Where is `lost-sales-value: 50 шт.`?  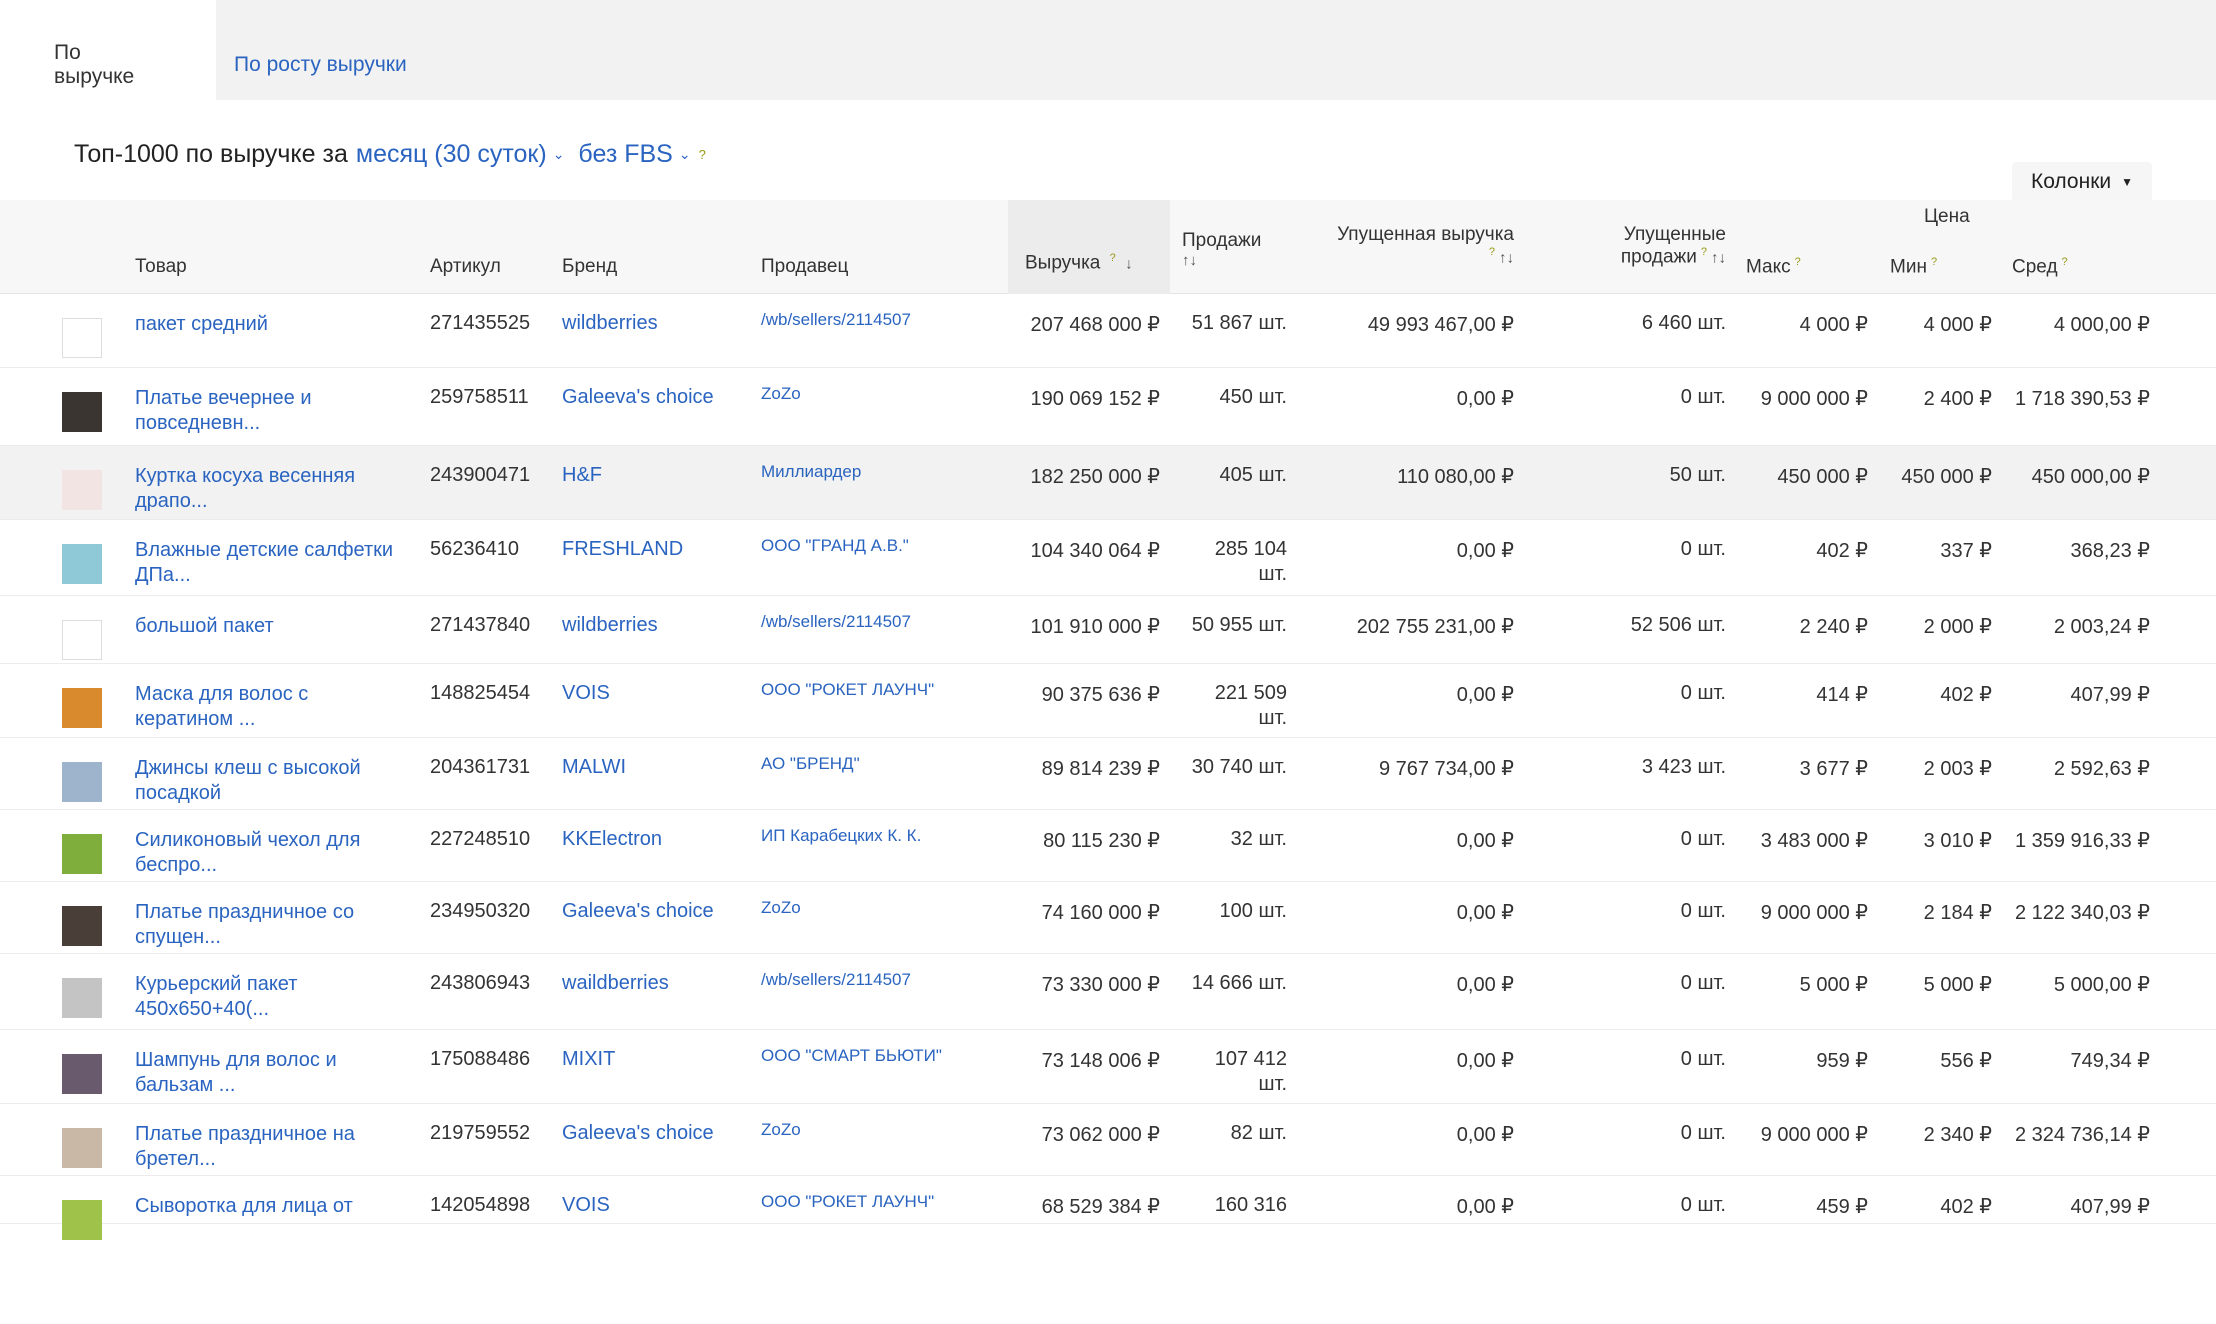 lost-sales-value: 50 шт. is located at coordinates (1697, 475).